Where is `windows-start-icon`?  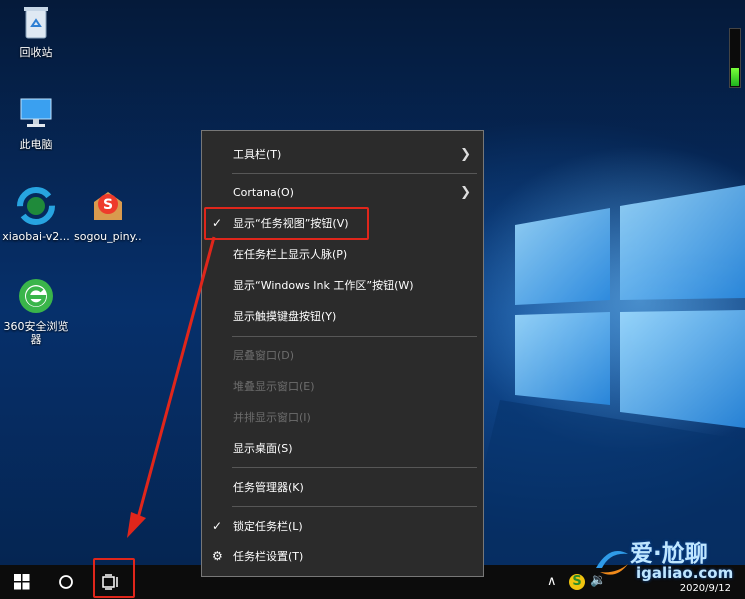
windows-start-icon is located at coordinates (22, 582).